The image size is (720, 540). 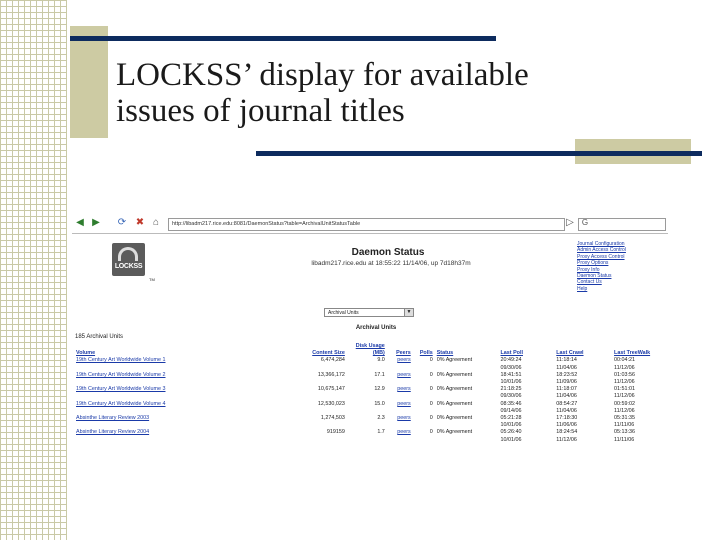 I want to click on home-icon: ⌂, so click(x=156, y=223).